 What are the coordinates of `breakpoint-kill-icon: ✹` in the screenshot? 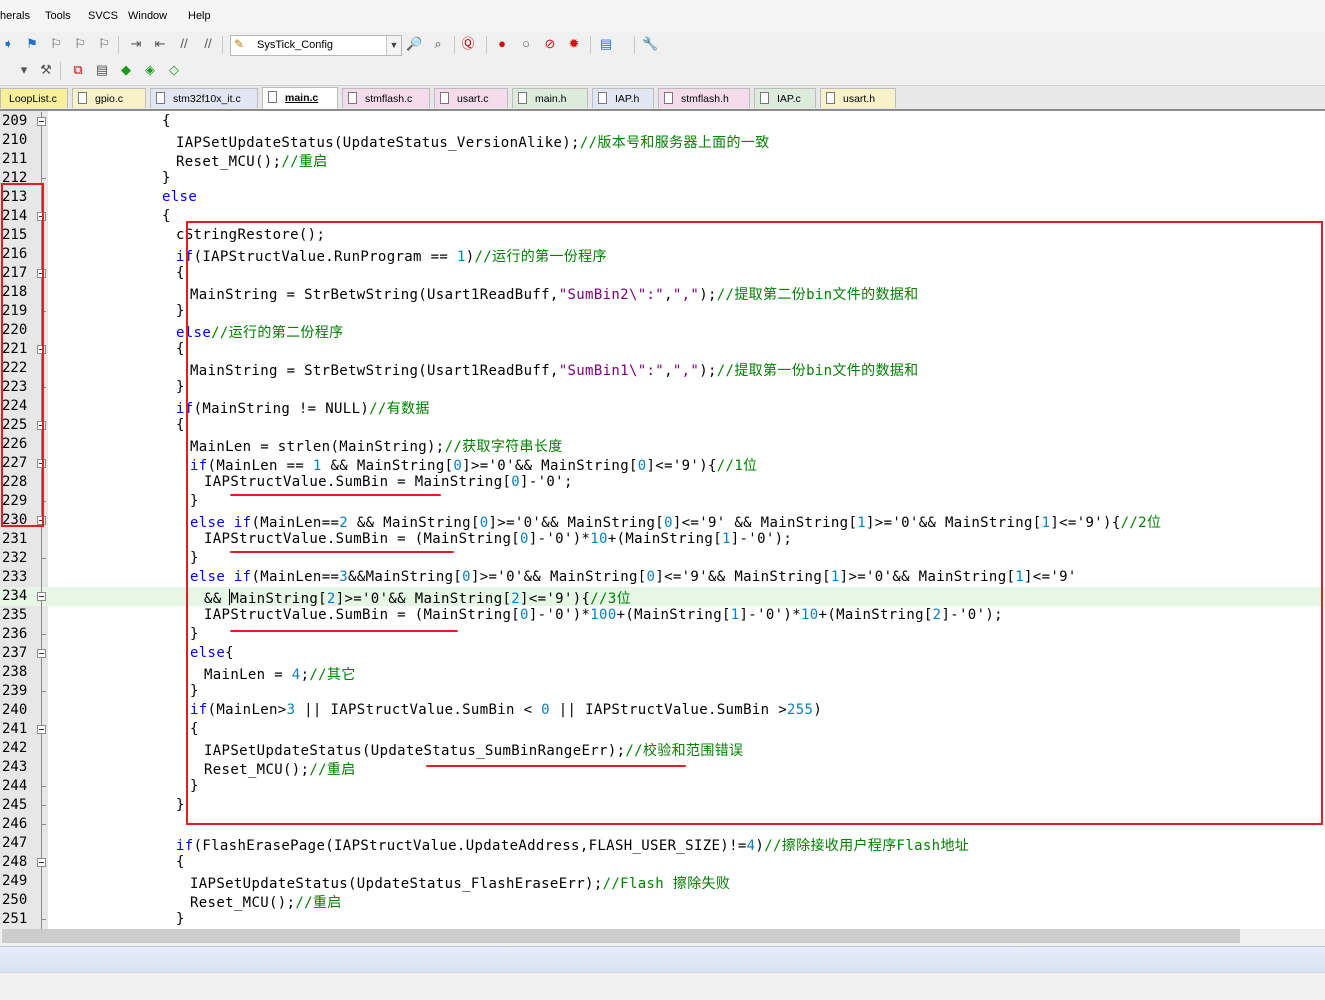 It's located at (574, 44).